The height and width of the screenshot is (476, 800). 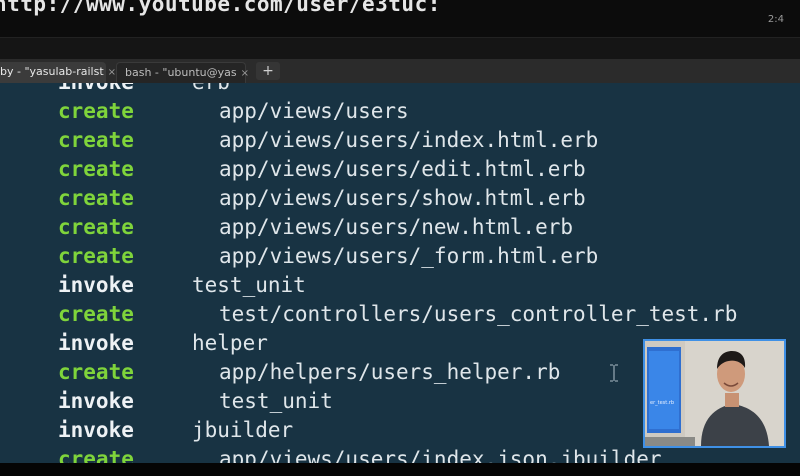 I want to click on terminal-line: create app/views/users/edit.html.erb, so click(x=400, y=169).